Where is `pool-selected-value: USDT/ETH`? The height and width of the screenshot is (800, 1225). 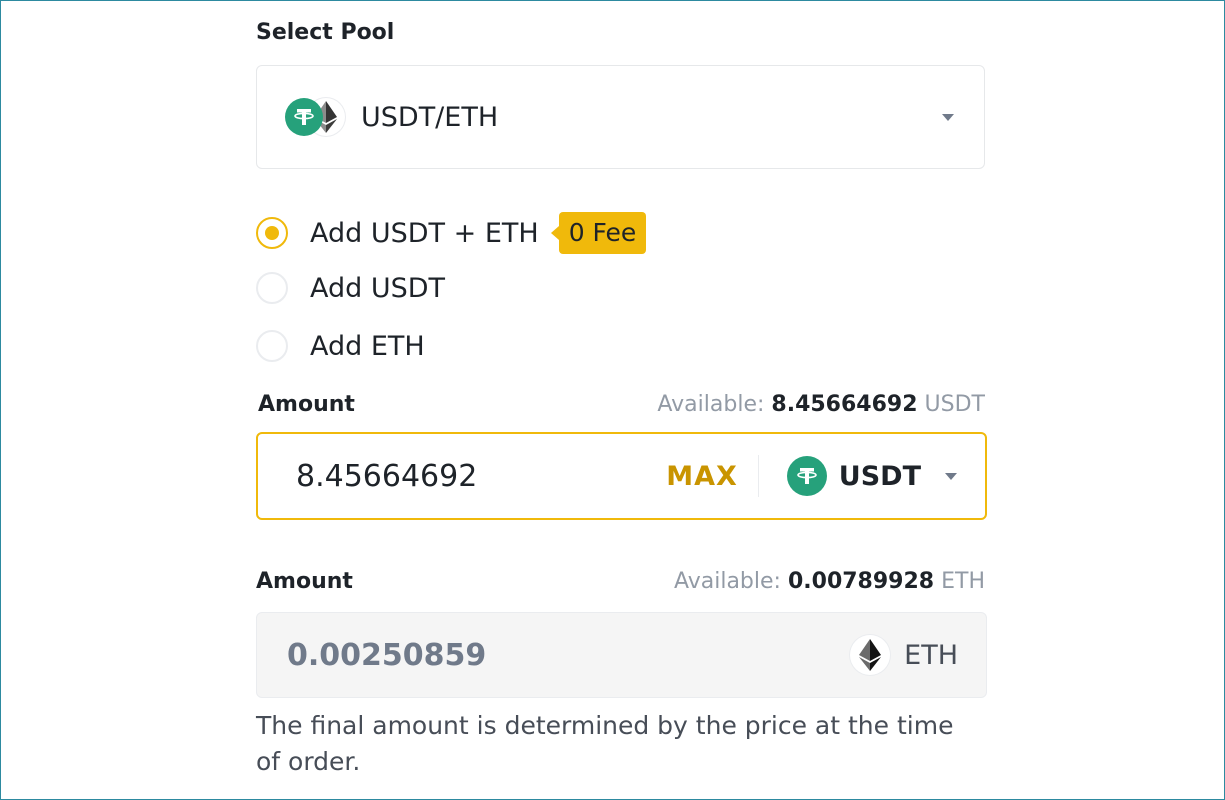 pool-selected-value: USDT/ETH is located at coordinates (430, 117).